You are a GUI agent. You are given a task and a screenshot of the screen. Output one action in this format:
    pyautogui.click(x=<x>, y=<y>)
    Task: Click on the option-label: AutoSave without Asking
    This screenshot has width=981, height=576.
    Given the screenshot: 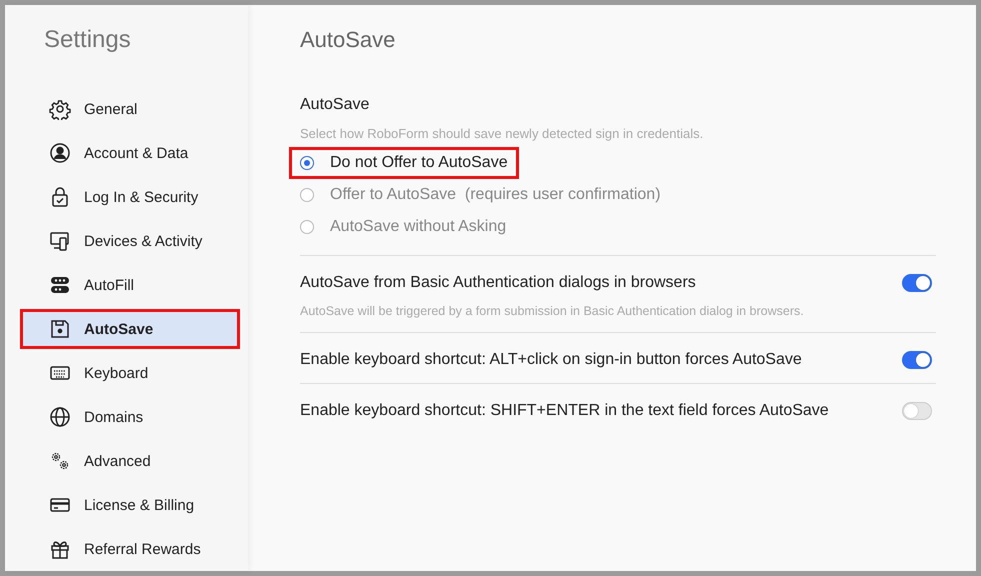 What is the action you would take?
    pyautogui.click(x=418, y=227)
    